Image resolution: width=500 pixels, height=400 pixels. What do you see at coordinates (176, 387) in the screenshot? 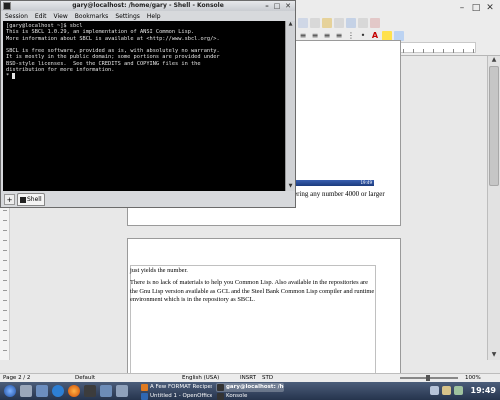
I see `taskbar-task: A Few FORMAT Recipes` at bounding box center [176, 387].